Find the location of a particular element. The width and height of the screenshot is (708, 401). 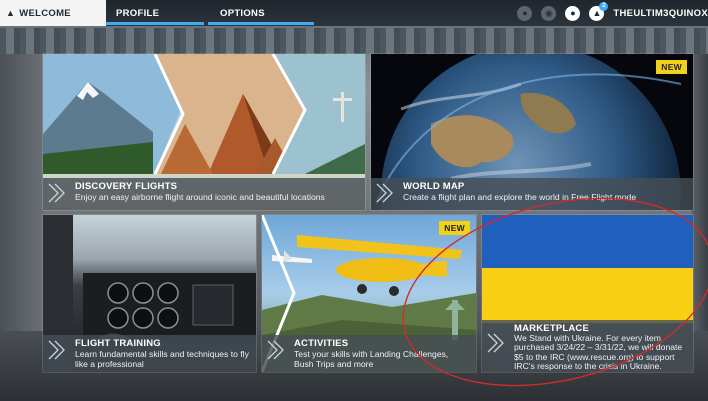

world-new-badge: NEW is located at coordinates (671, 67).